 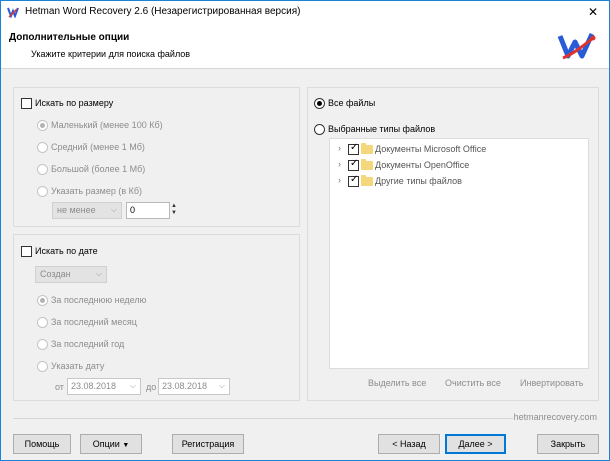 What do you see at coordinates (42, 322) in the screenshot?
I see `date-month-radio` at bounding box center [42, 322].